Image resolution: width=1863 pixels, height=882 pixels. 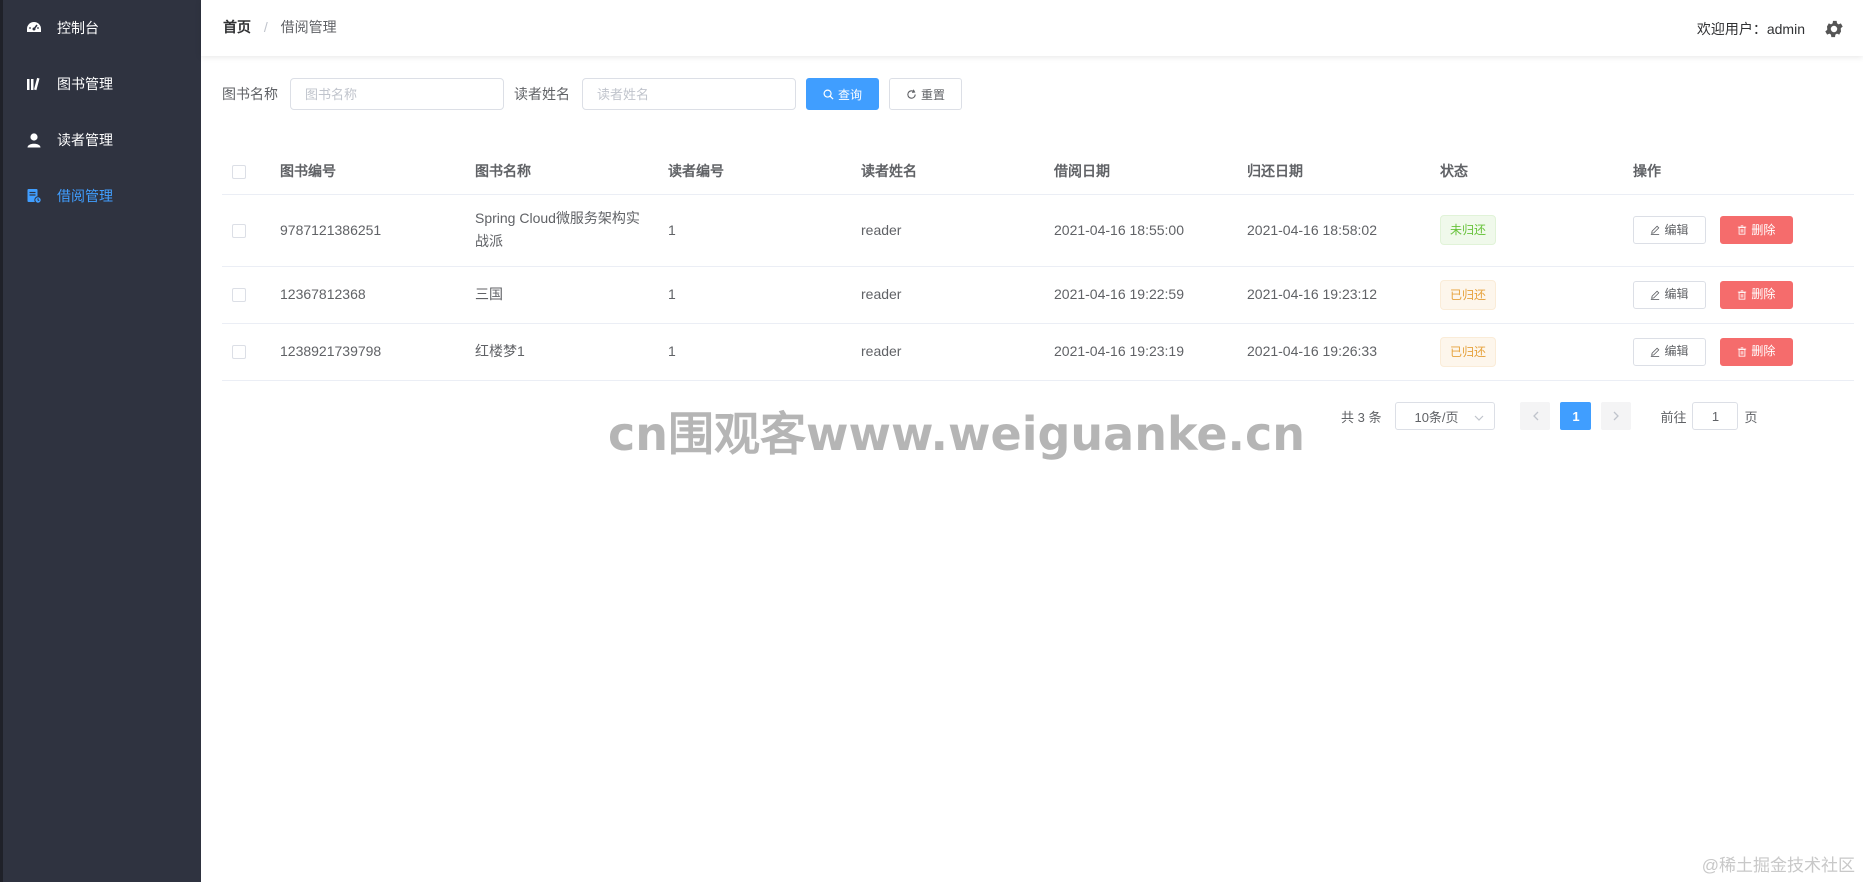 What do you see at coordinates (1468, 230) in the screenshot?
I see `status-badge: 未归还` at bounding box center [1468, 230].